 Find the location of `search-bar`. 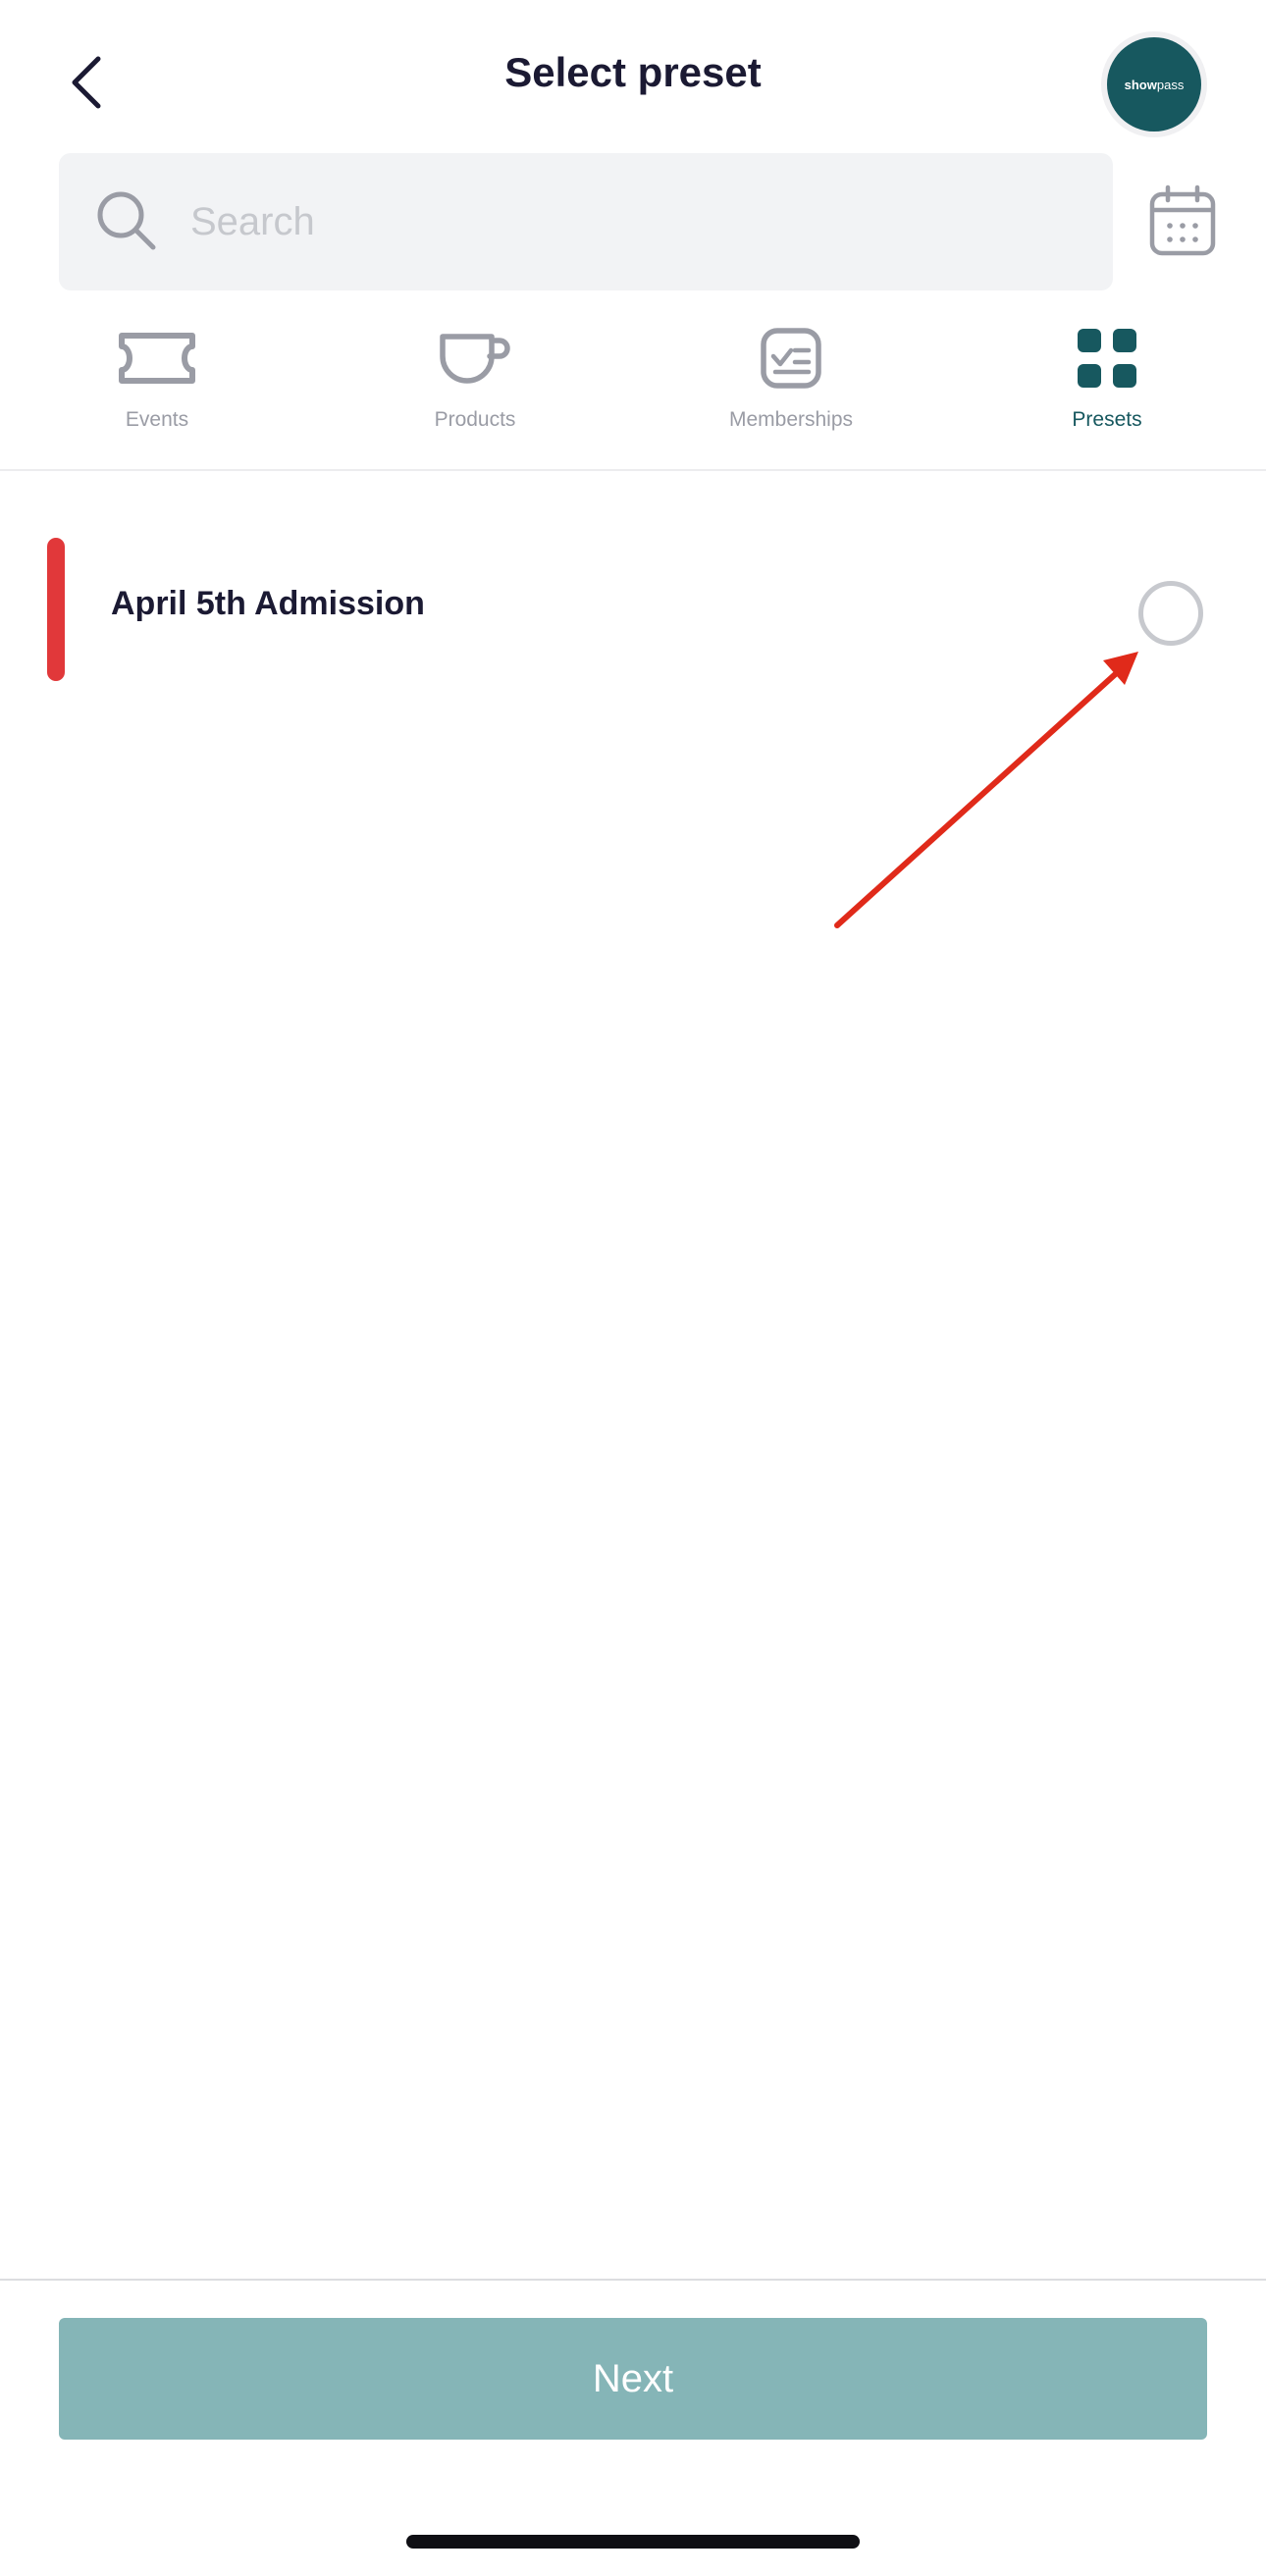

search-bar is located at coordinates (586, 221).